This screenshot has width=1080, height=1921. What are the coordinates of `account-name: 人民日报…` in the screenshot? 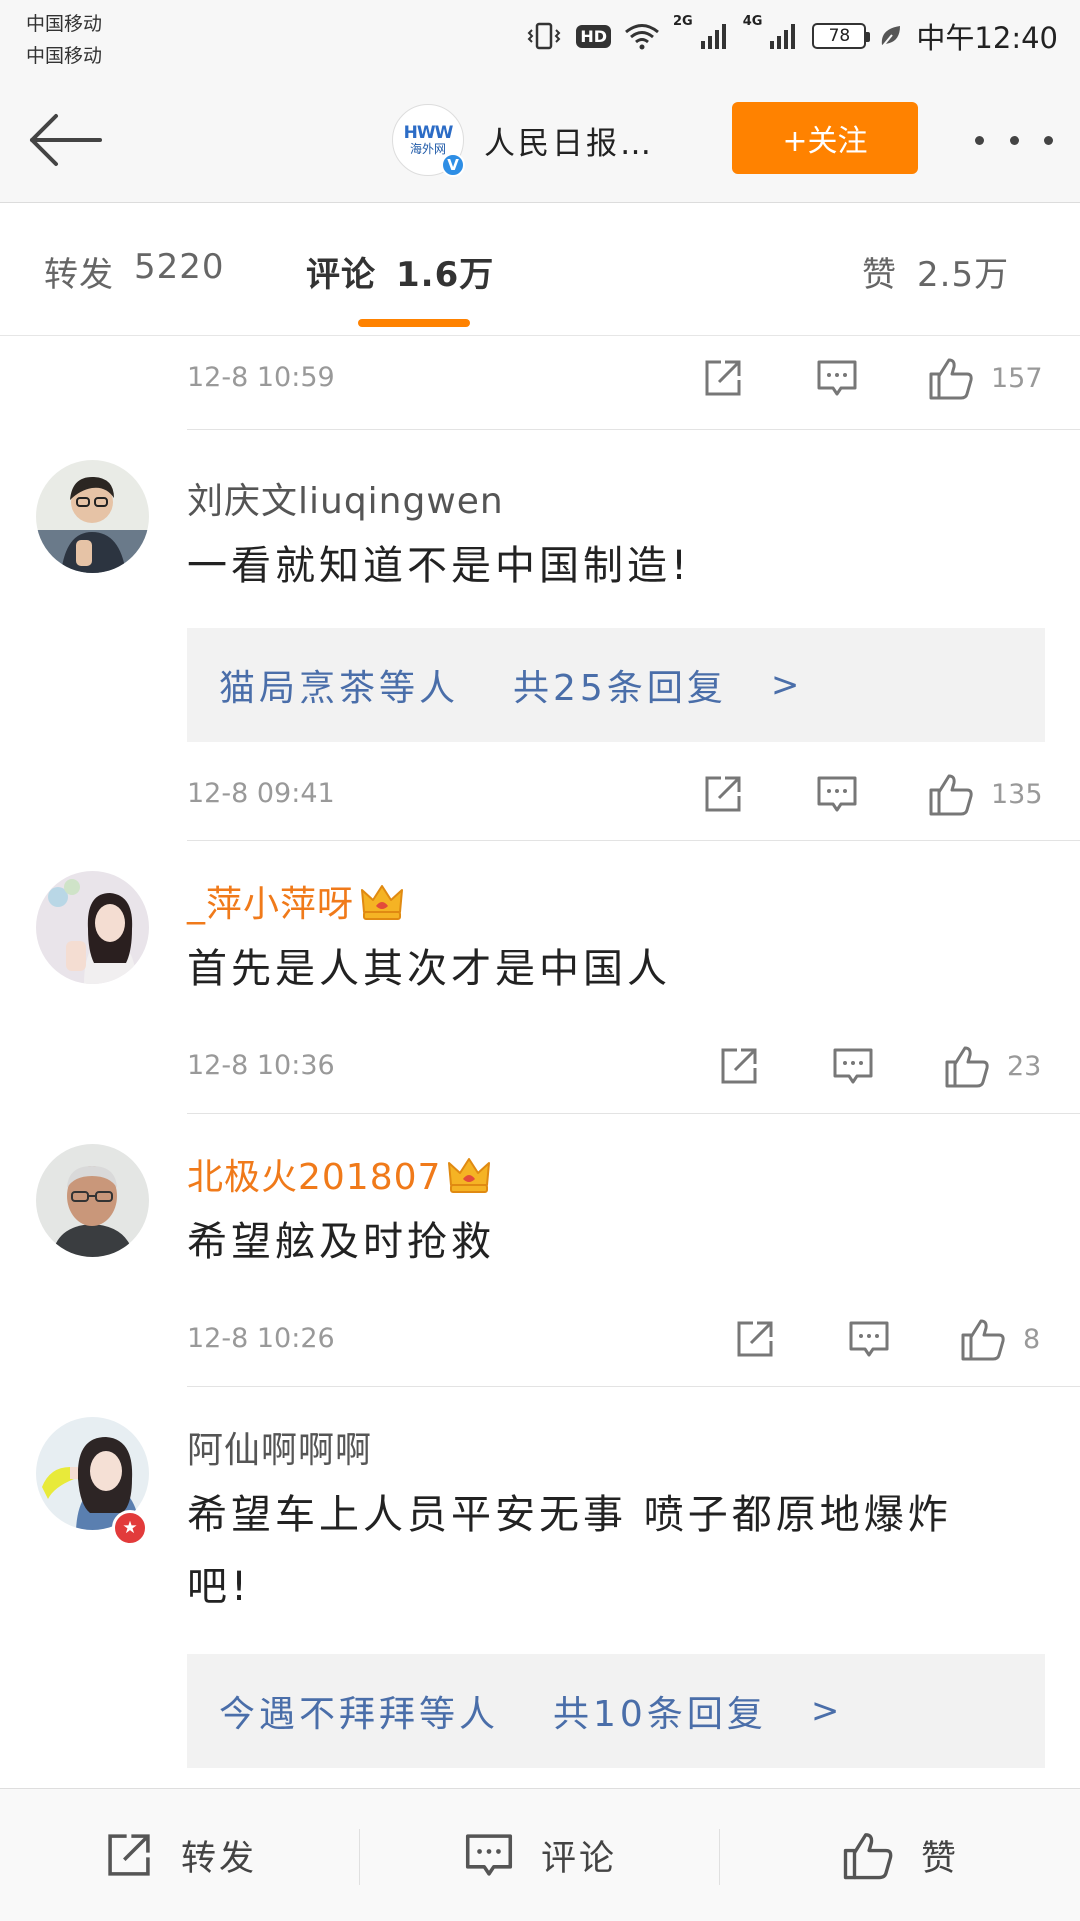 It's located at (569, 143).